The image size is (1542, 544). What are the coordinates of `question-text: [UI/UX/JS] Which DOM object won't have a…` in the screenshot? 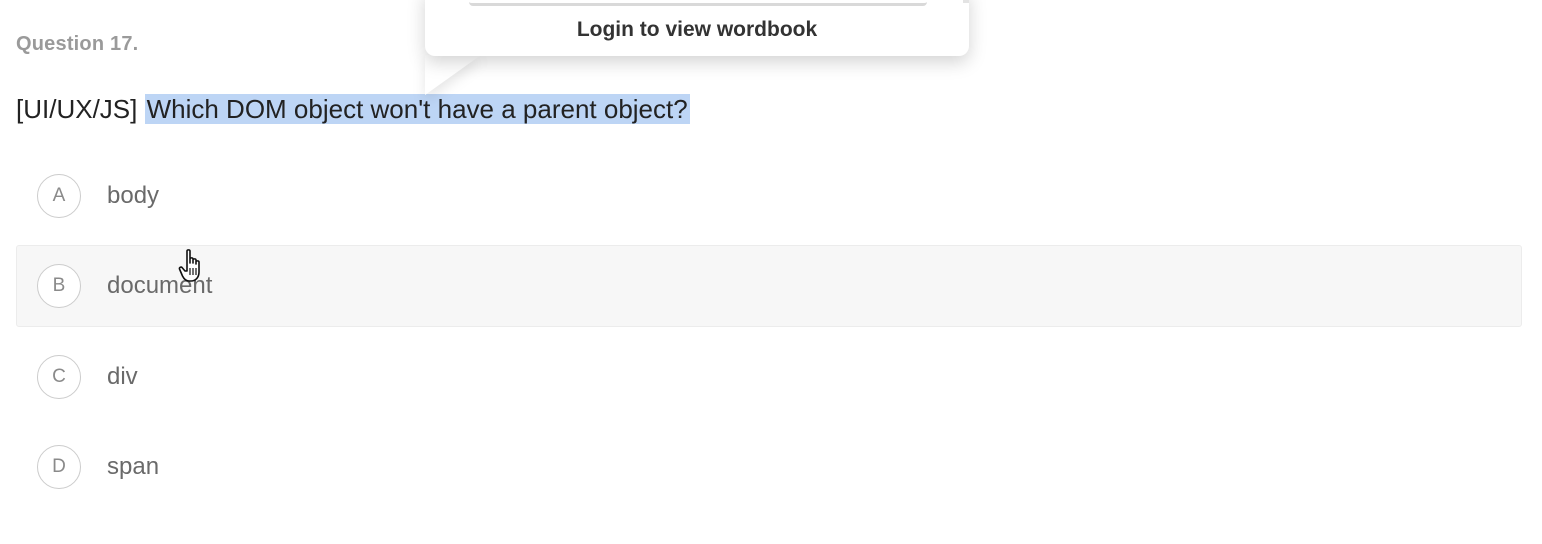 It's located at (353, 109).